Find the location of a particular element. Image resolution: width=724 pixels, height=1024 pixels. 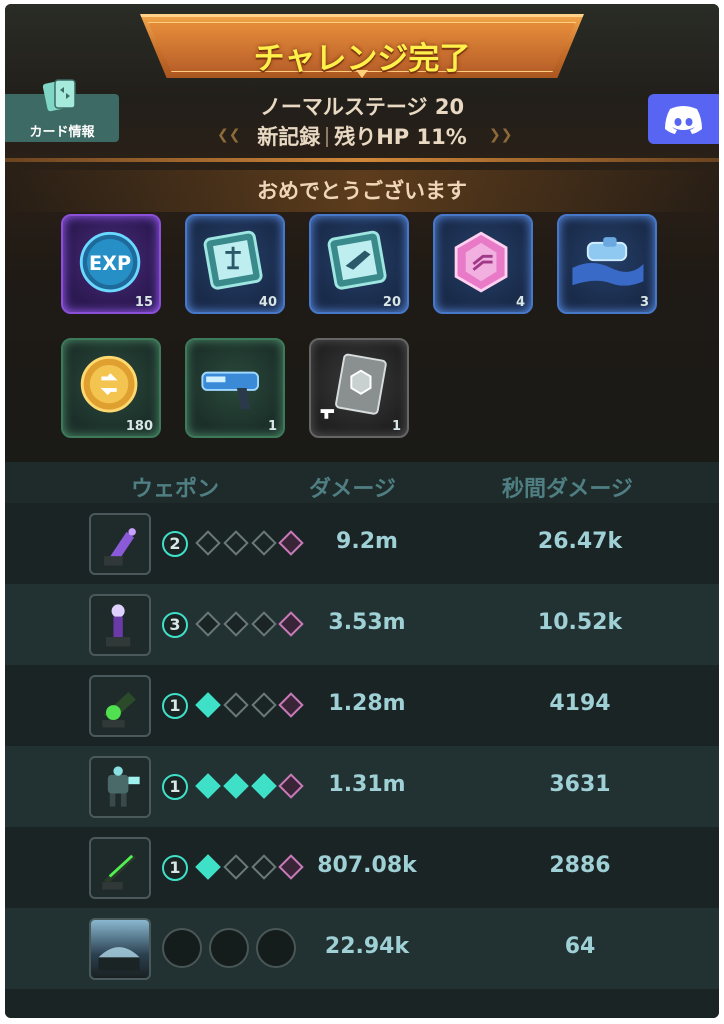

damage-value: 3.53m is located at coordinates (367, 622).